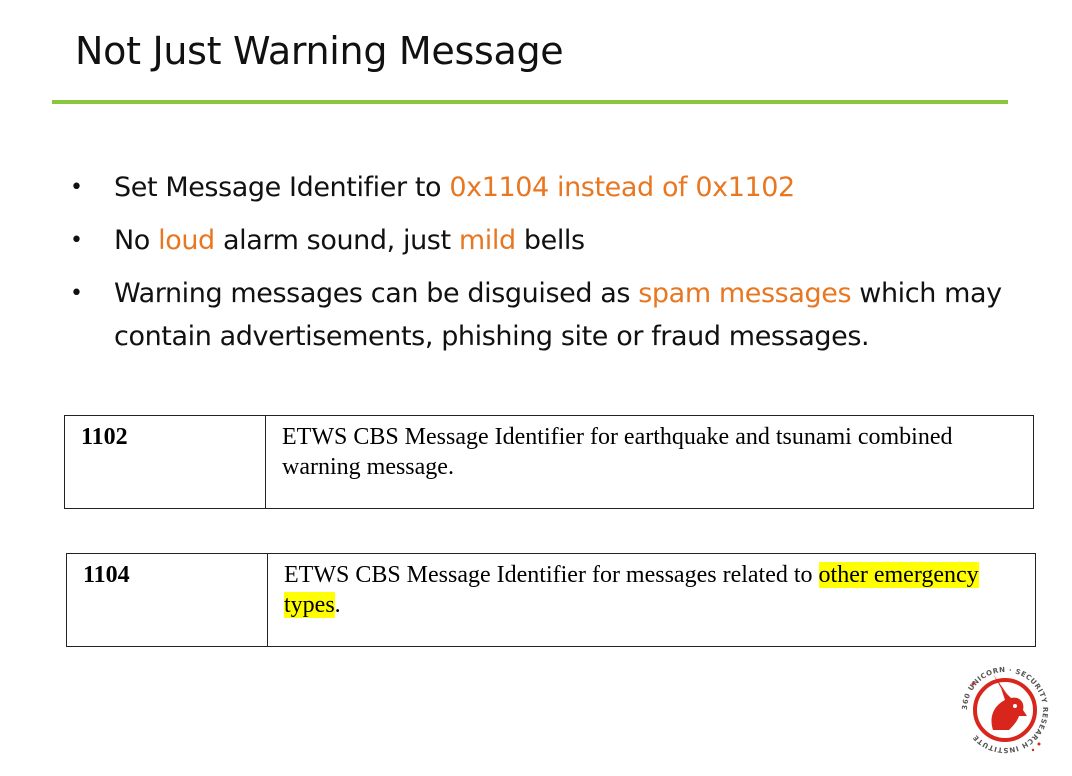 Image resolution: width=1072 pixels, height=776 pixels. Describe the element at coordinates (337, 605) in the screenshot. I see `description-end: .` at that location.